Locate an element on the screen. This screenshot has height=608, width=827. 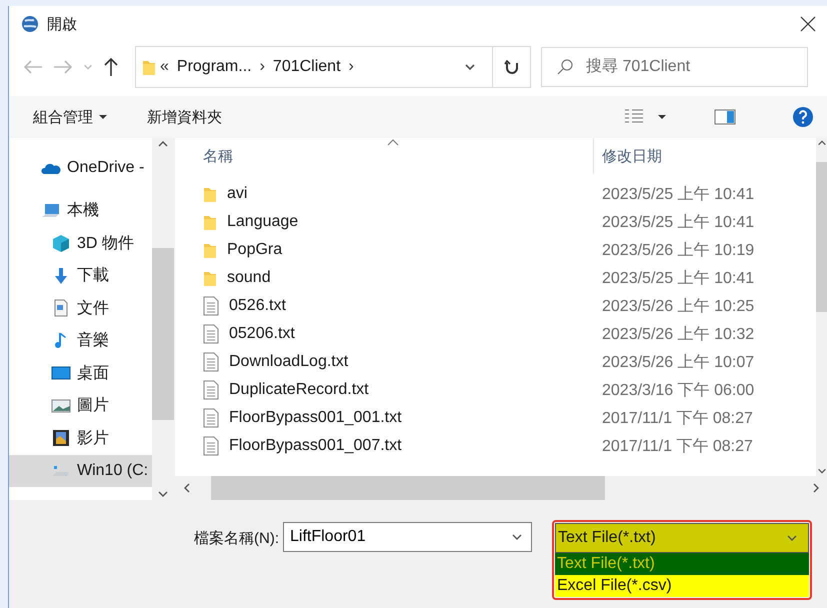
globe-icon is located at coordinates (30, 24).